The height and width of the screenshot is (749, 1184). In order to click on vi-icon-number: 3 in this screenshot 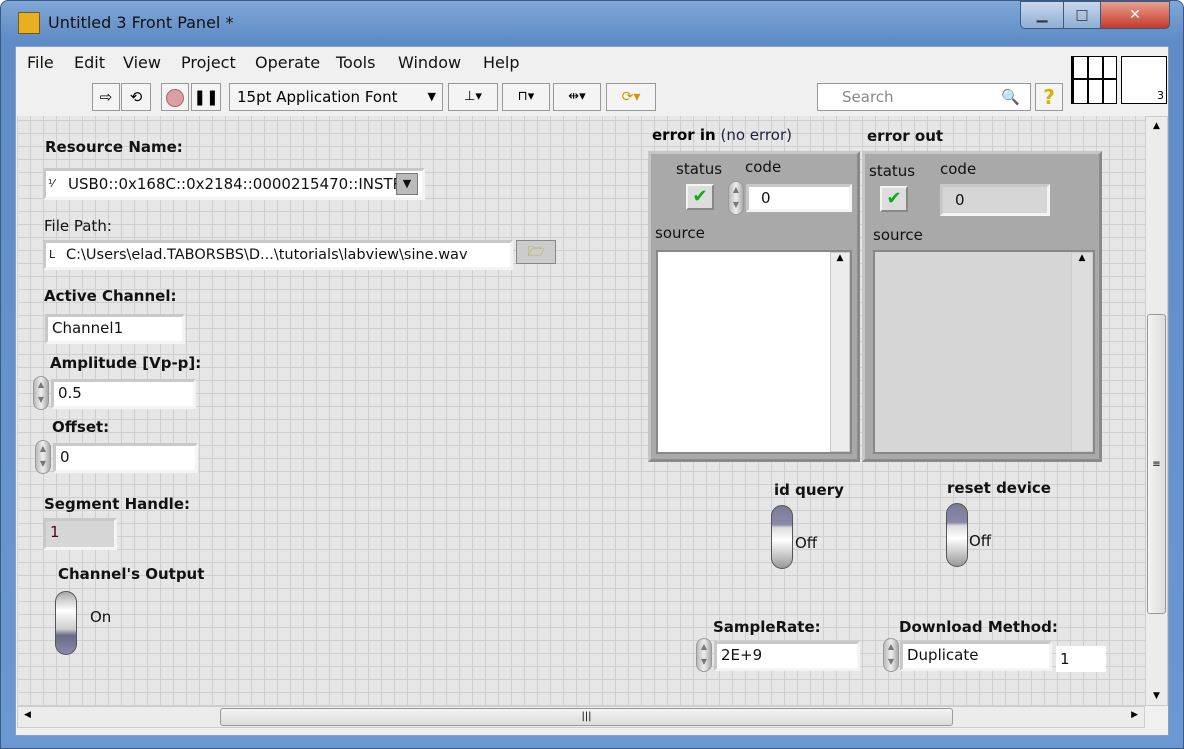, I will do `click(1160, 95)`.